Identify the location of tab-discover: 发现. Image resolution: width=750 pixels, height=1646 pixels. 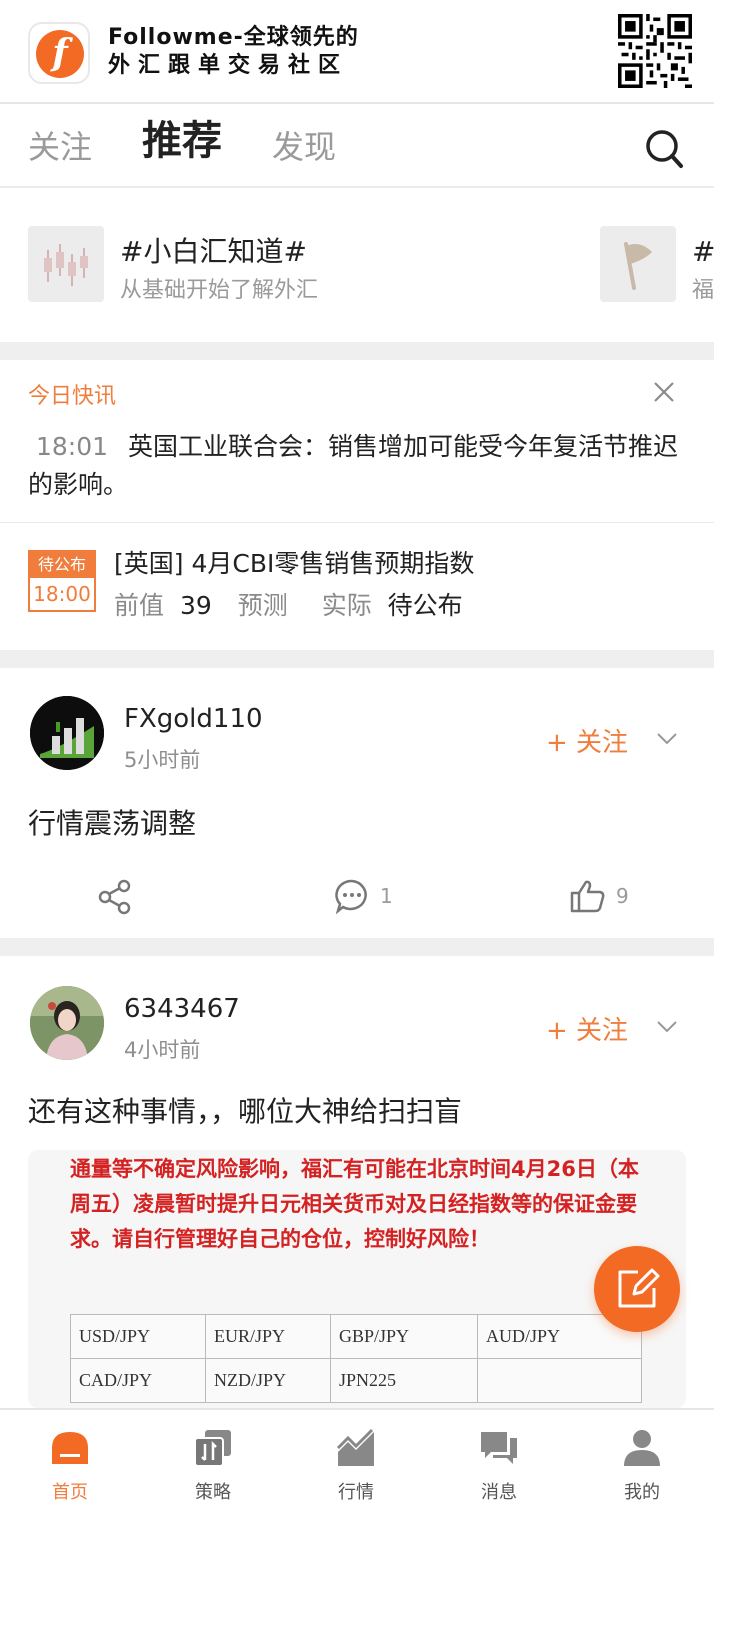
(304, 145).